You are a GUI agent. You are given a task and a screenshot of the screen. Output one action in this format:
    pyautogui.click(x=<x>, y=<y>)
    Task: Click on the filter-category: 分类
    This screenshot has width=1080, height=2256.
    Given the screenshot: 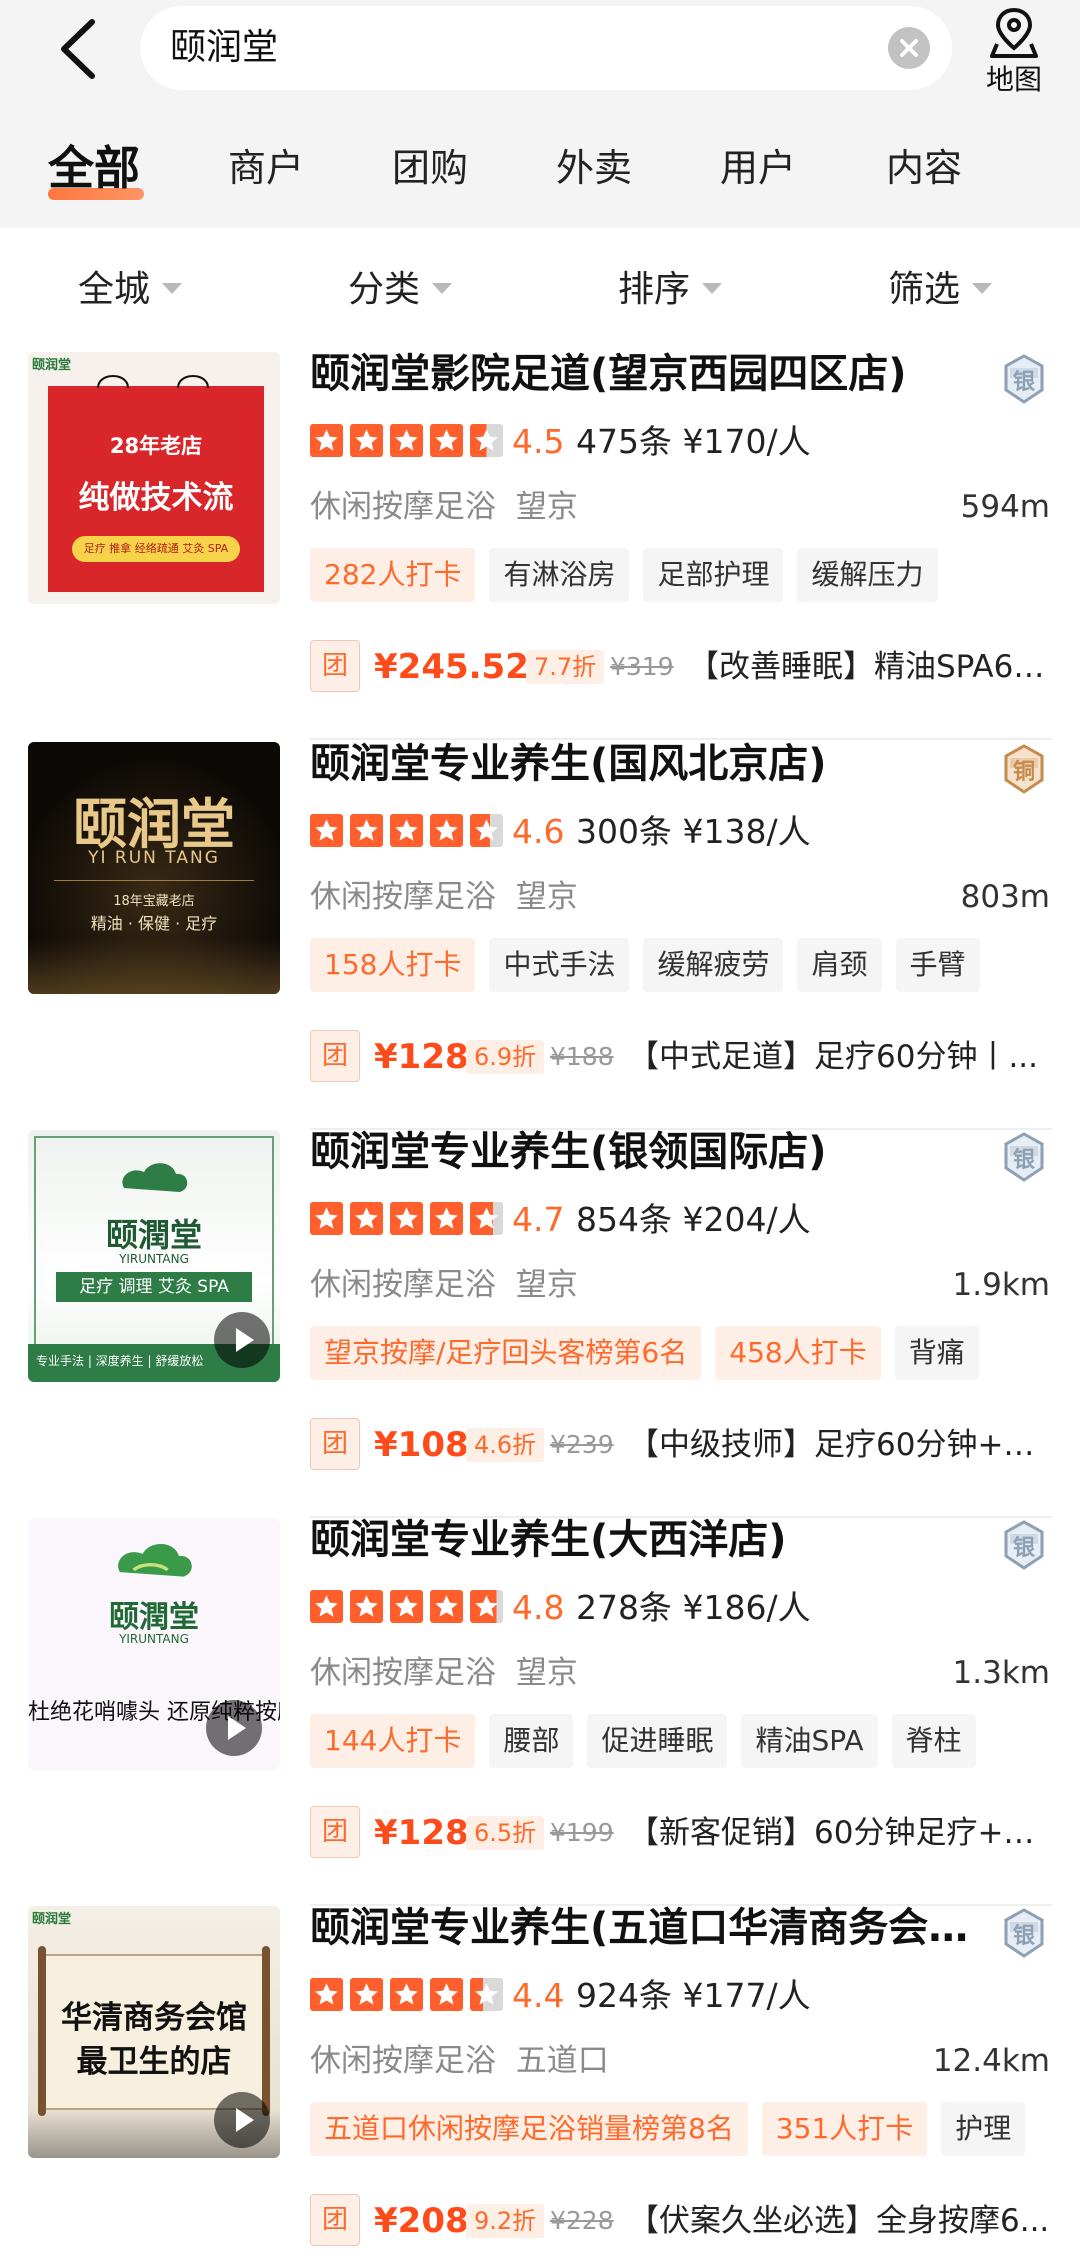 What is the action you would take?
    pyautogui.click(x=400, y=290)
    